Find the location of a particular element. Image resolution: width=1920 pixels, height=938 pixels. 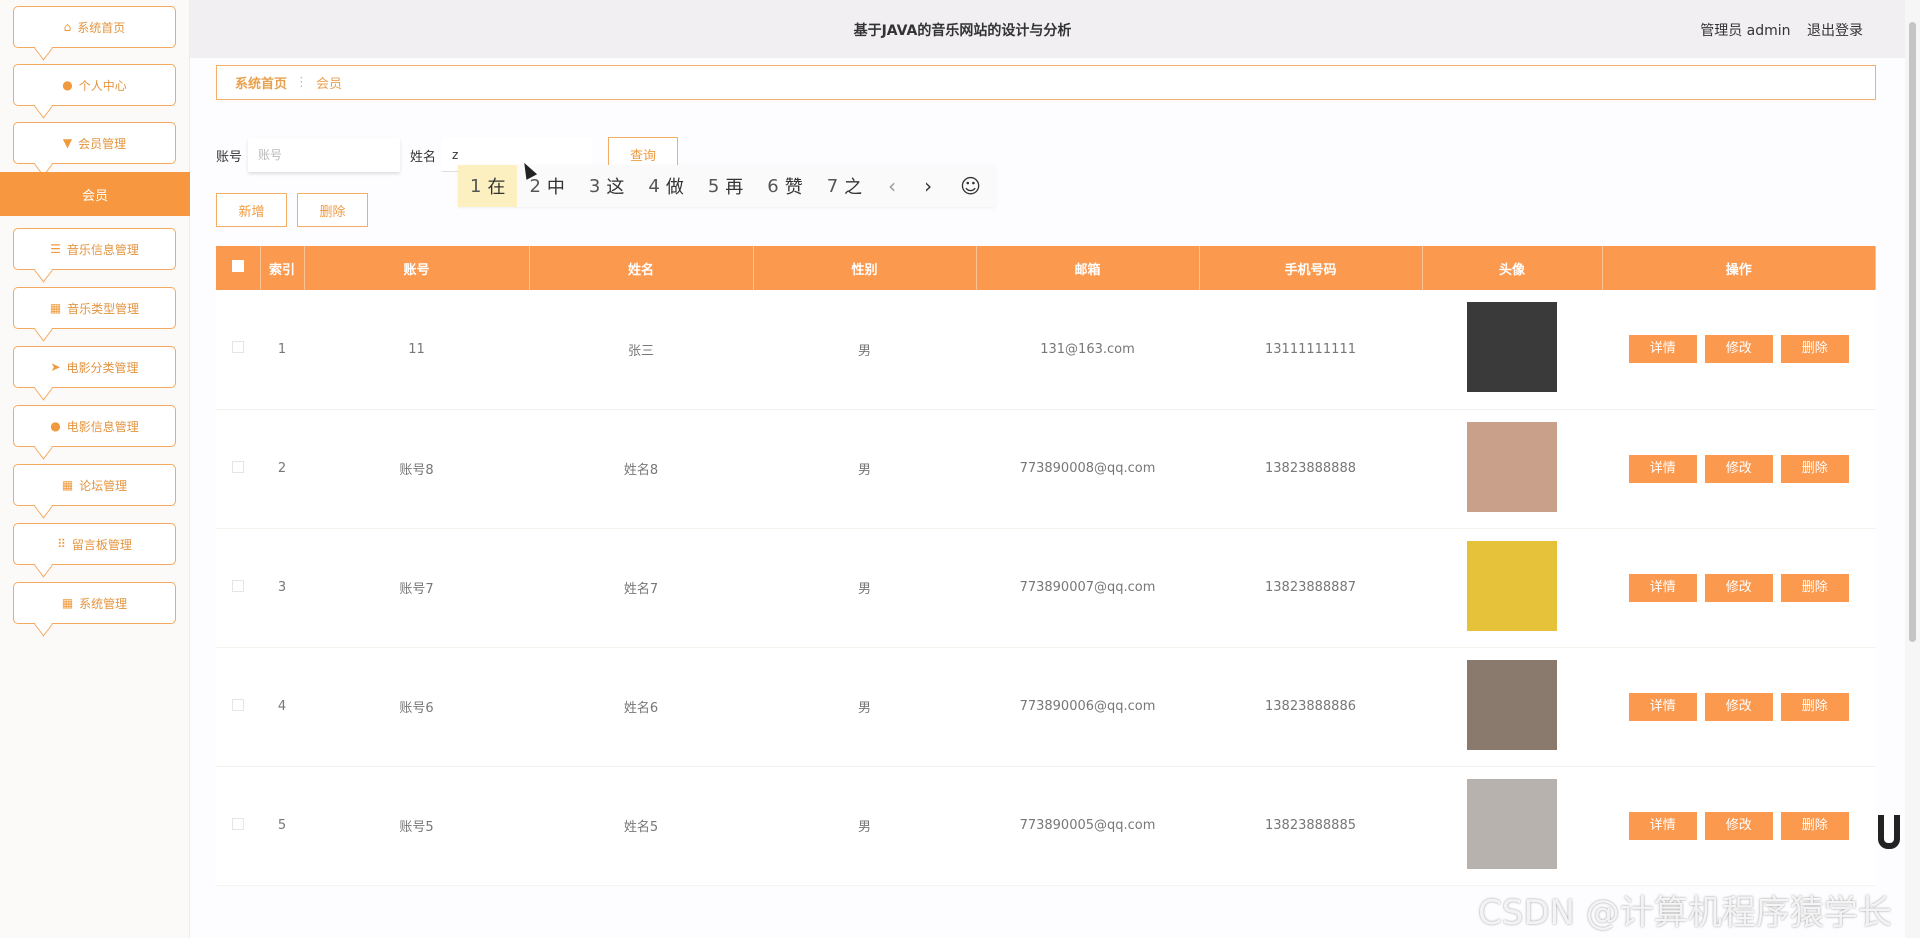

user-role: 管理员 admin is located at coordinates (1745, 31).